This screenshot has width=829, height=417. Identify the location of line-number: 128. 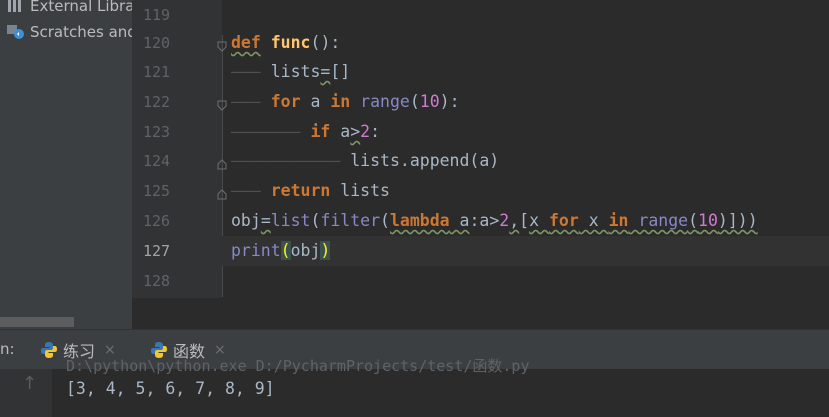
(157, 281).